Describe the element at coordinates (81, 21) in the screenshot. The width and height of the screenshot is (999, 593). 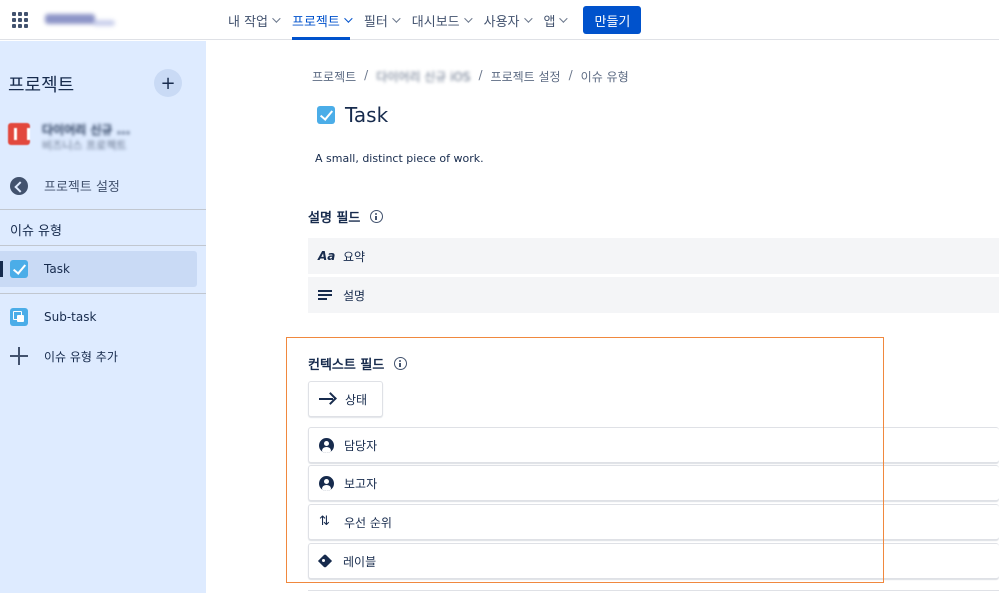
I see `site-logo` at that location.